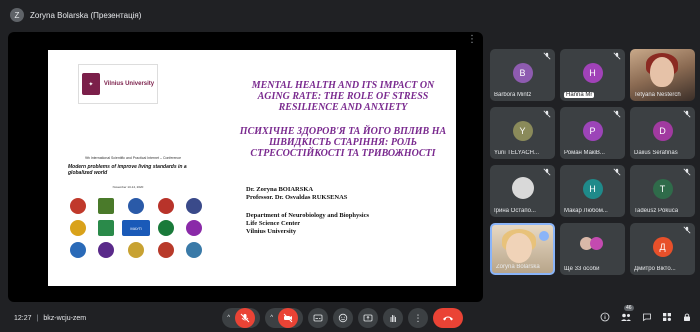 This screenshot has height=332, width=700. What do you see at coordinates (629, 308) in the screenshot?
I see `people-count-badge: 46` at bounding box center [629, 308].